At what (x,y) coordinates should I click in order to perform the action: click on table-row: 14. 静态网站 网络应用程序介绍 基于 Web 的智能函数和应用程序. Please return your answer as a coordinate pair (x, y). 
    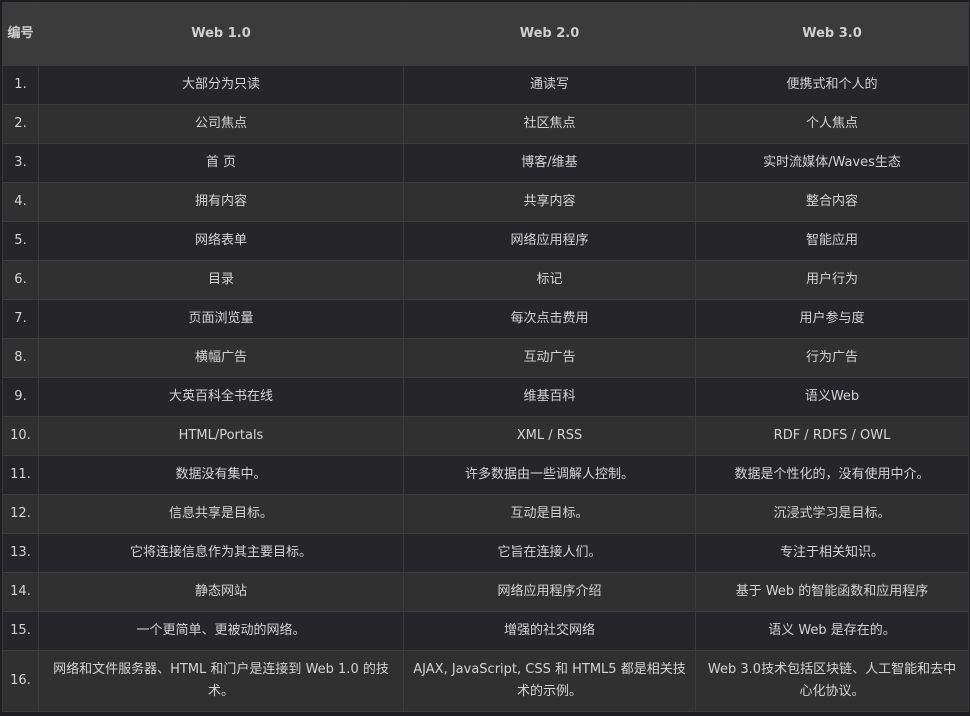
    Looking at the image, I should click on (485, 592).